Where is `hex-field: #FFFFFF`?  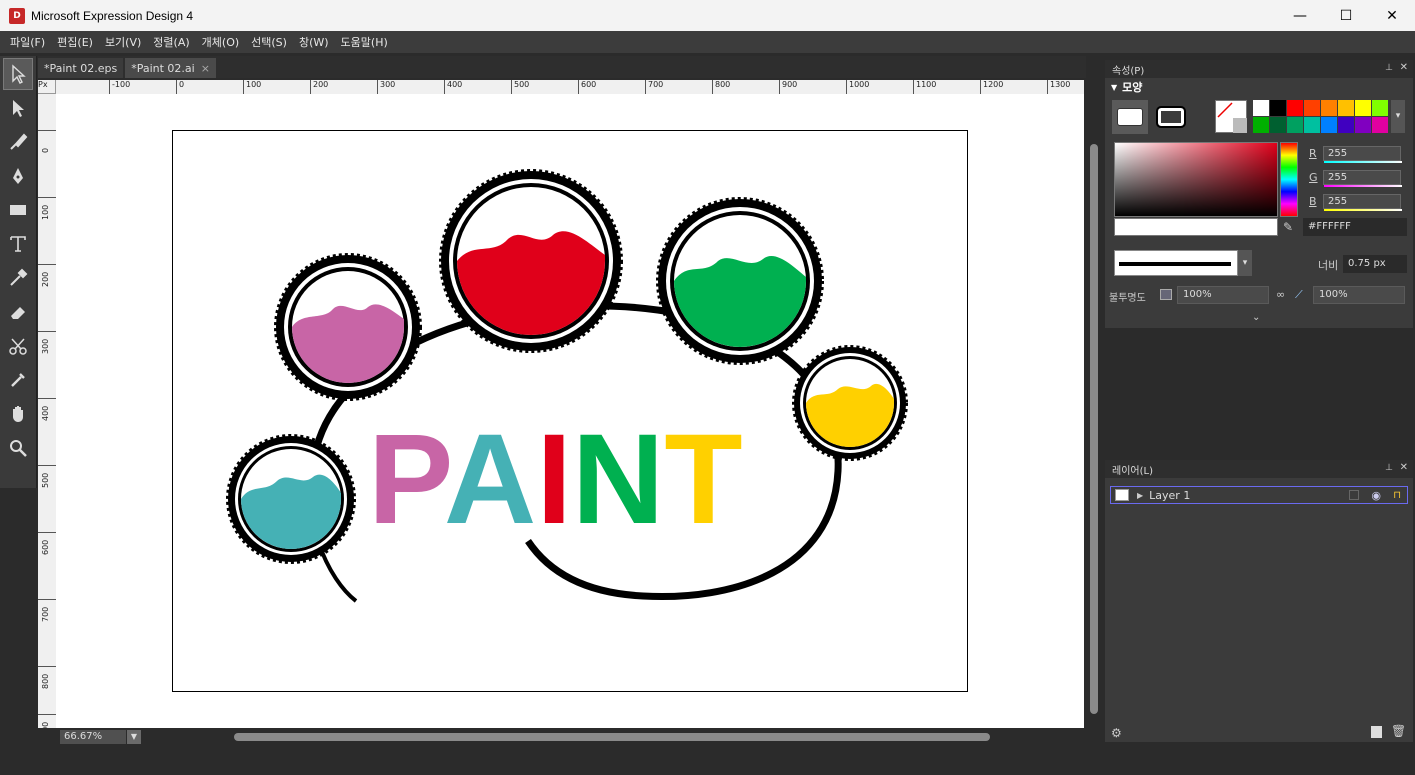 hex-field: #FFFFFF is located at coordinates (1355, 227).